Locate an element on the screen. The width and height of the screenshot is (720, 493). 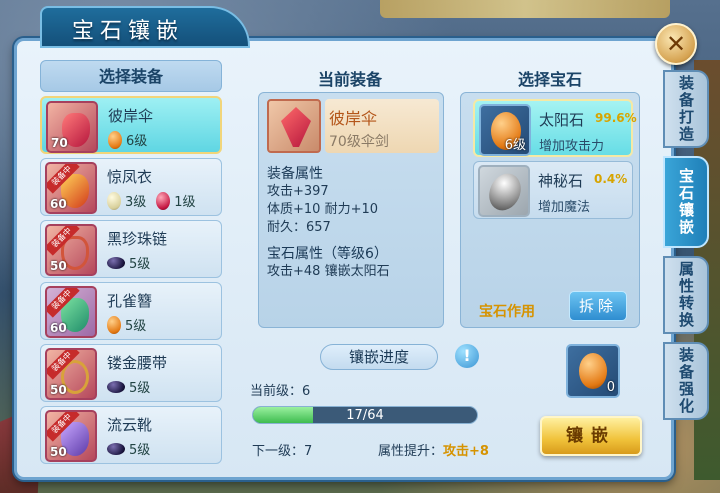
window-title: 宝石镶嵌 is located at coordinates (128, 31).